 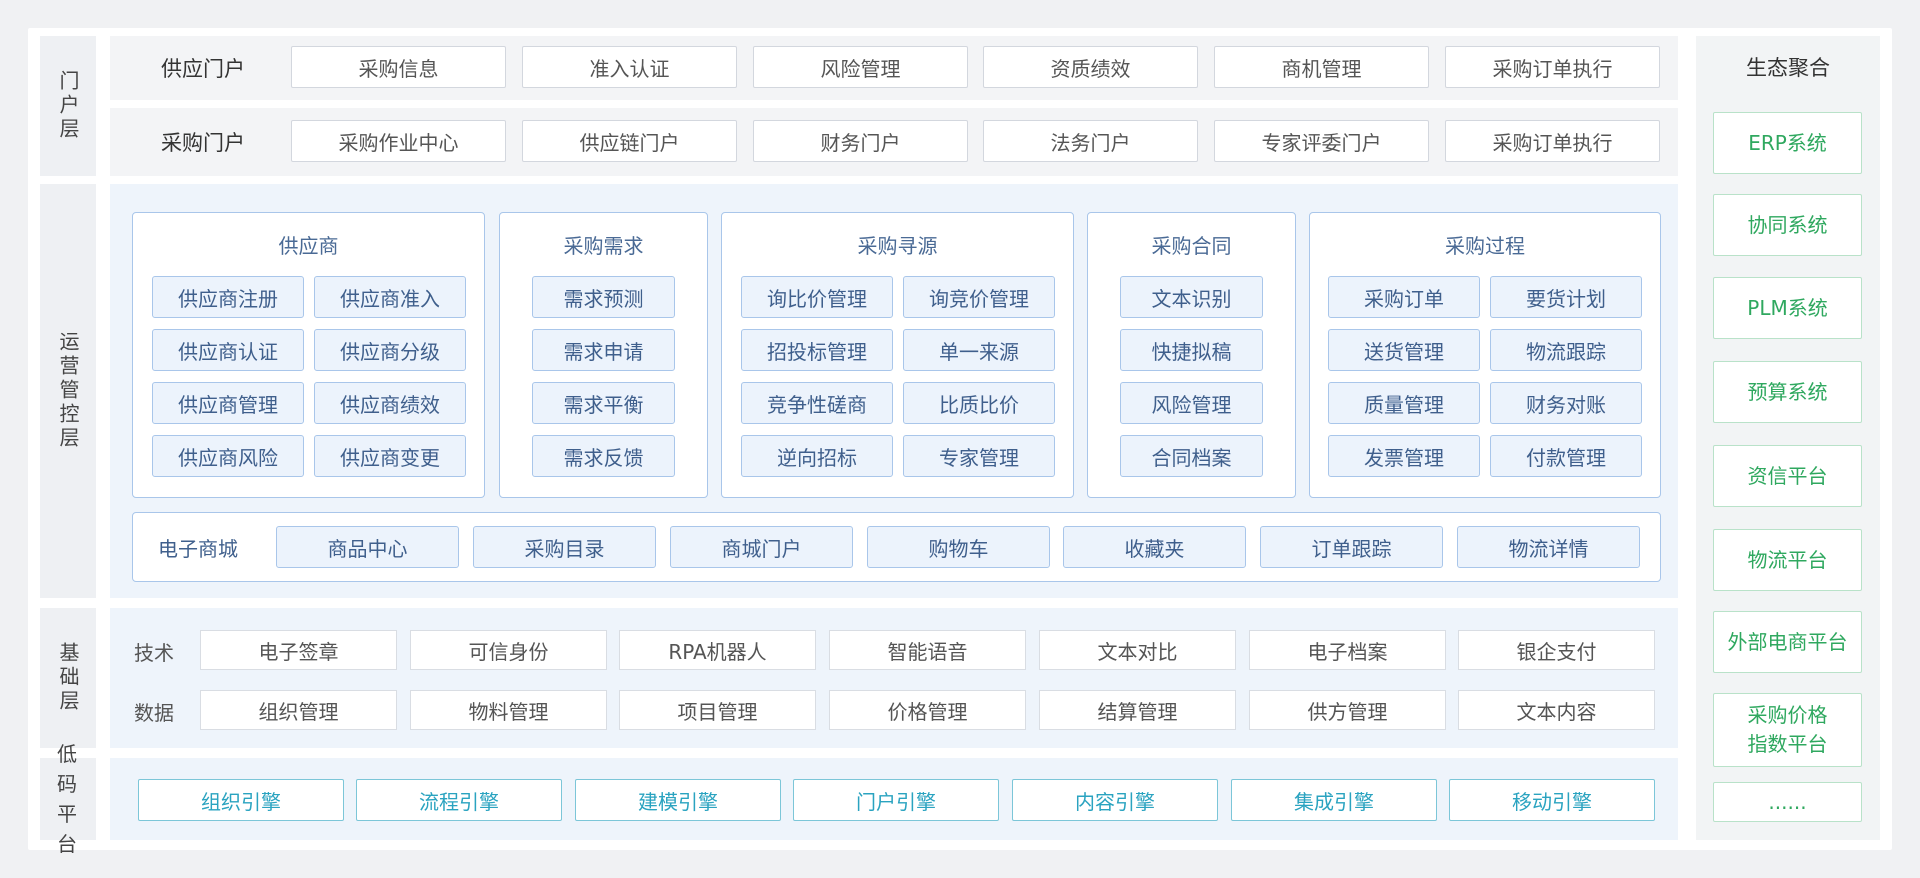 I want to click on ecosystem-item-label: 外部电商平台, so click(x=1787, y=641).